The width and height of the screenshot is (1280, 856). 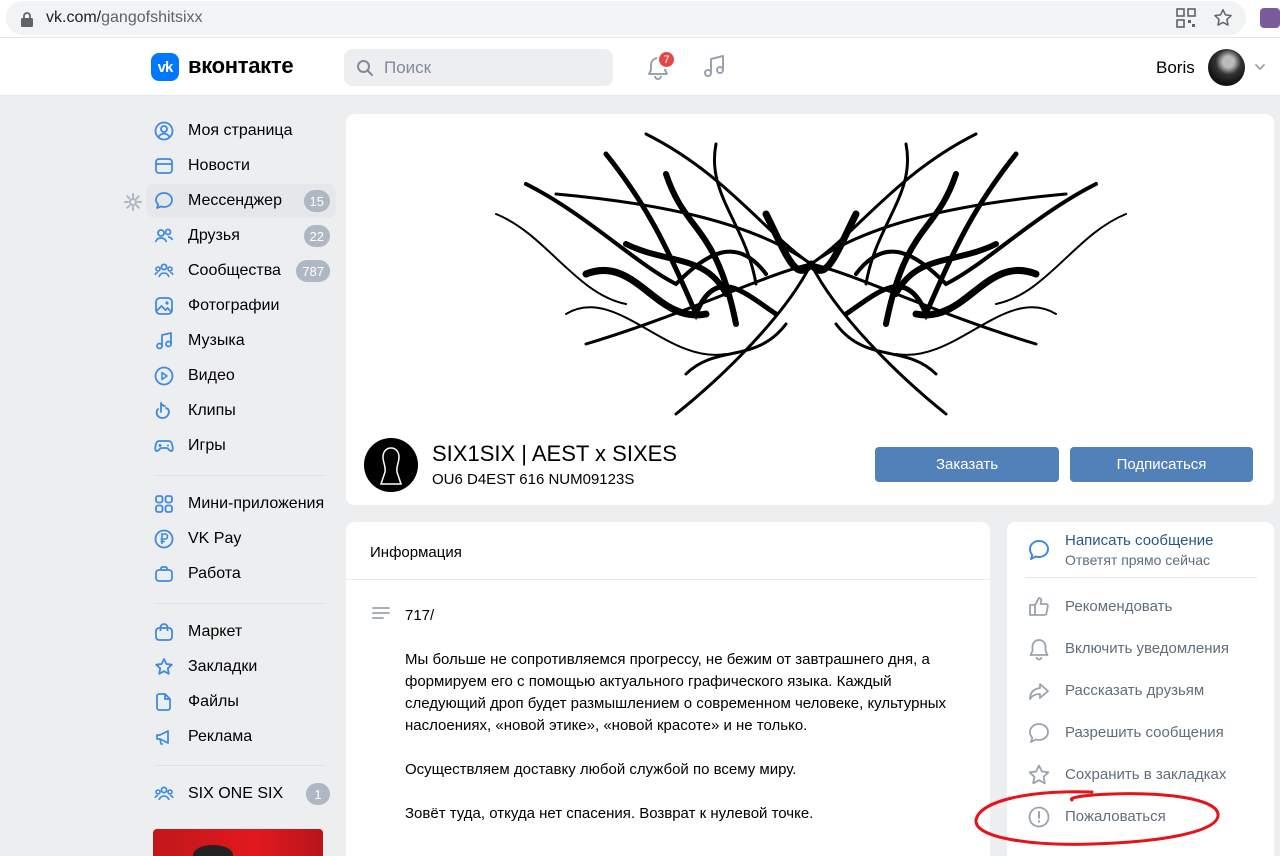 What do you see at coordinates (1161, 464) in the screenshot?
I see `subscribe-button: Подписаться` at bounding box center [1161, 464].